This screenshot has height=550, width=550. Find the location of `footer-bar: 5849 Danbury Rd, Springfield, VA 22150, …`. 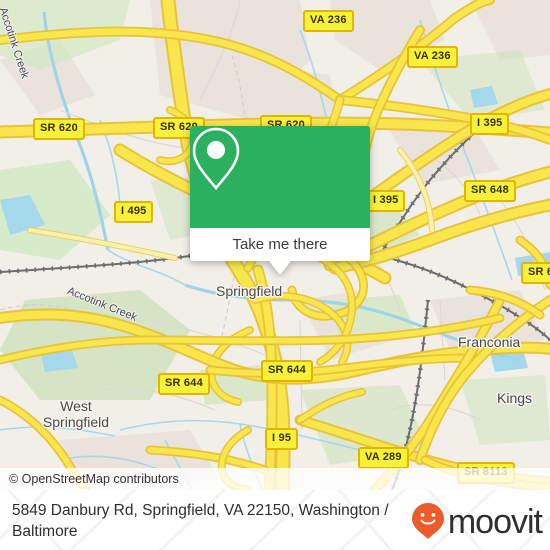

footer-bar: 5849 Danbury Rd, Springfield, VA 22150, … is located at coordinates (275, 520).